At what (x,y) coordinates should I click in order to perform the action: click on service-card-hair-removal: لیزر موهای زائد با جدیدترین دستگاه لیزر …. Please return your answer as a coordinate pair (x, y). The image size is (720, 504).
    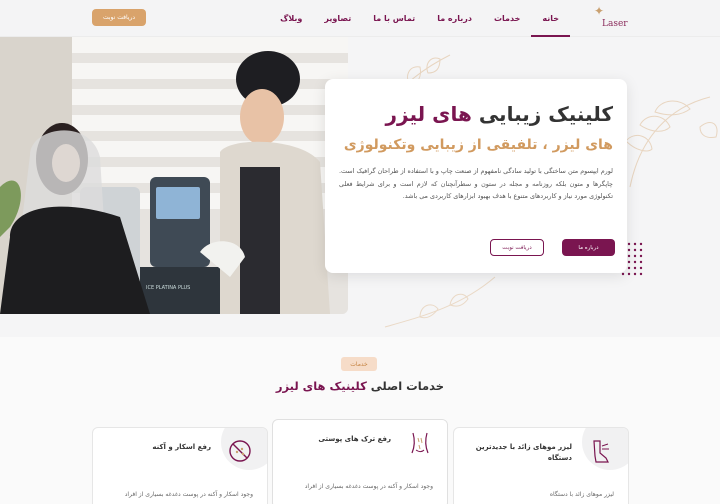
    Looking at the image, I should click on (541, 465).